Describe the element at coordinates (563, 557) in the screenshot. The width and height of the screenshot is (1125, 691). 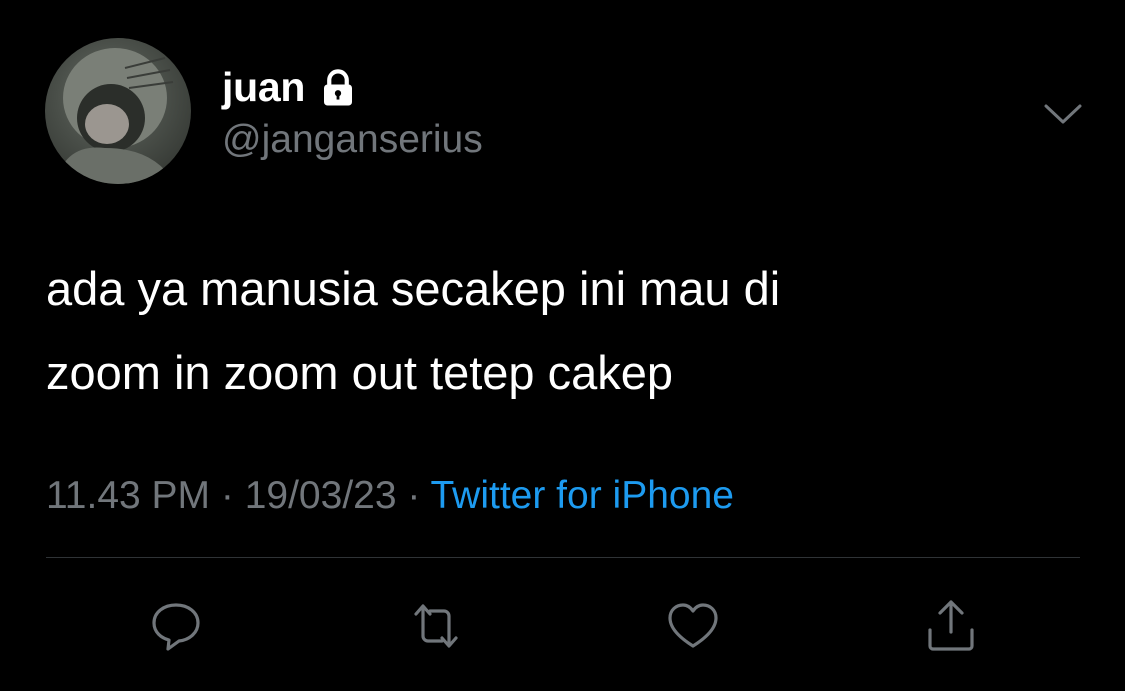
I see `divider` at that location.